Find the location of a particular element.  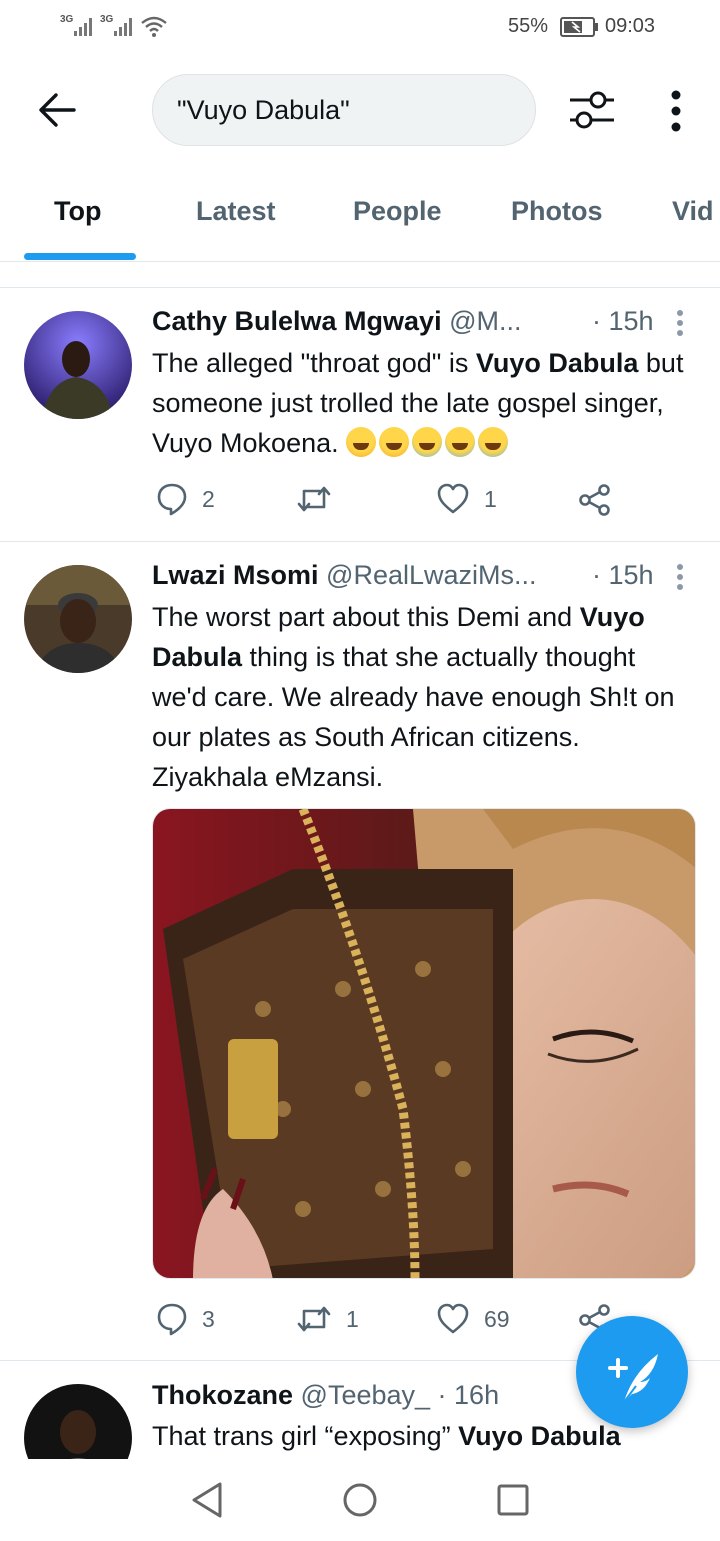

recents-square-icon is located at coordinates (513, 1500).